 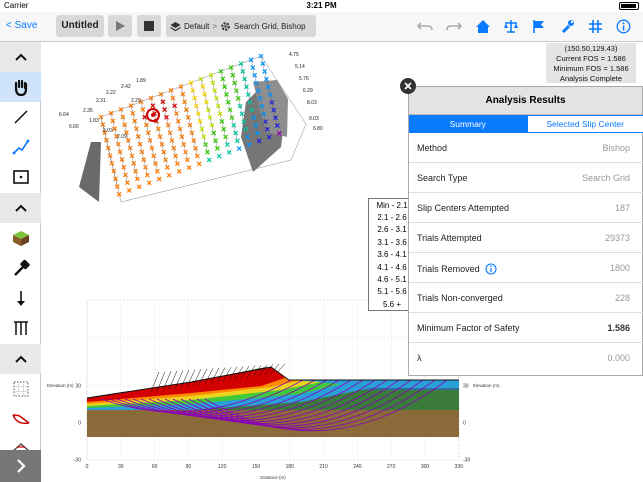 What do you see at coordinates (591, 68) in the screenshot?
I see `minimum-fos: Minimum FOS = 1.586` at bounding box center [591, 68].